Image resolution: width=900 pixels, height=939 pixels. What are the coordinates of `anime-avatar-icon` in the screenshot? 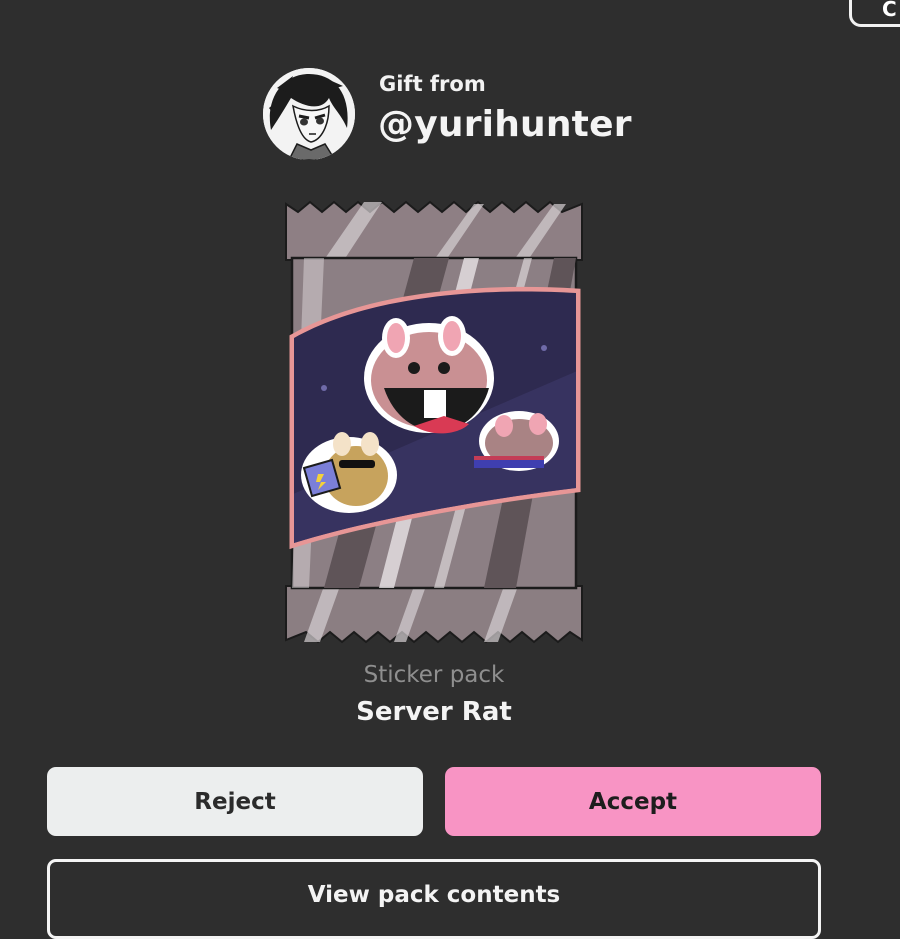 It's located at (309, 114).